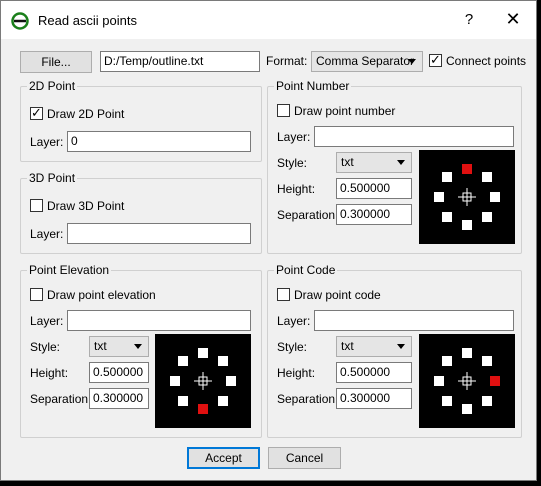 The image size is (541, 486). I want to click on draw-point-code-checkbox, so click(283, 294).